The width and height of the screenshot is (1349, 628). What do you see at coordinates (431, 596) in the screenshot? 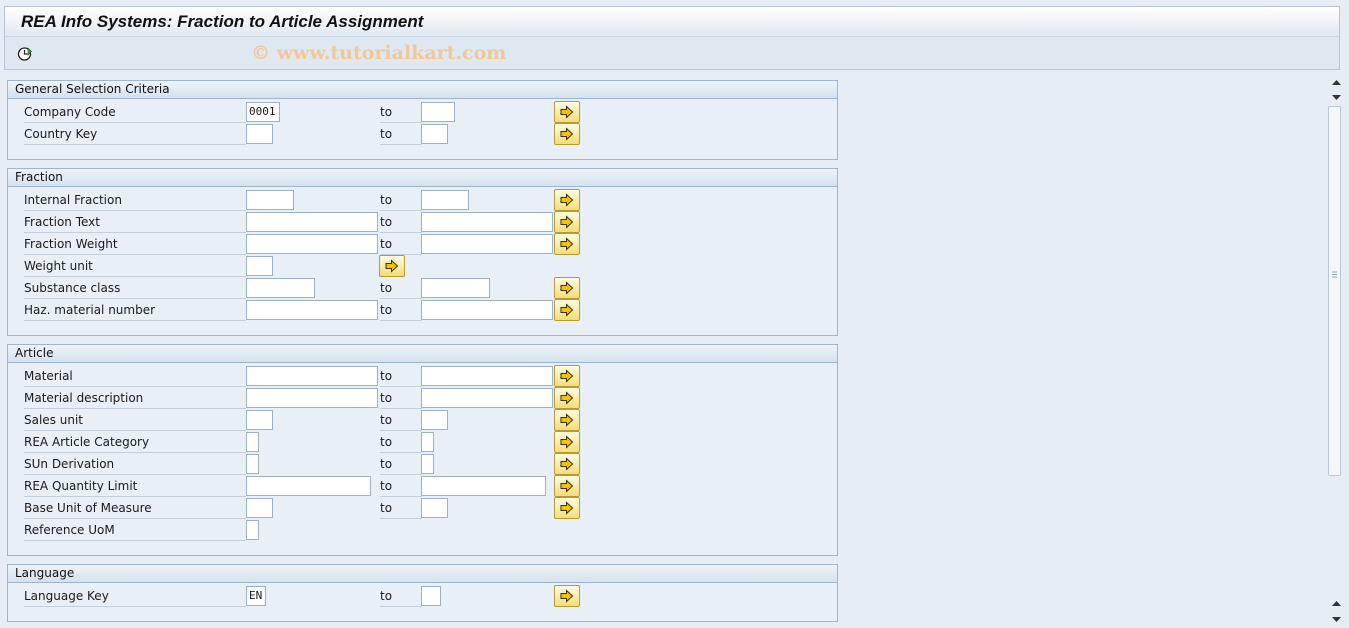
I see `language-key-to-input` at bounding box center [431, 596].